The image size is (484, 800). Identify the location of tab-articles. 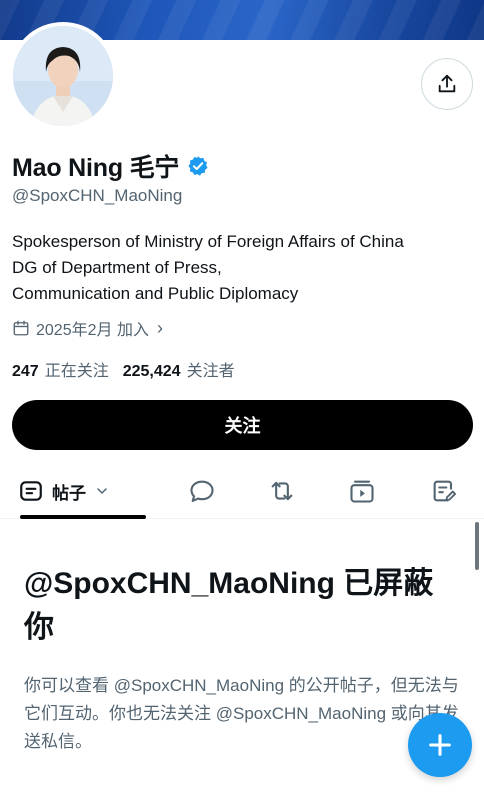
(444, 491).